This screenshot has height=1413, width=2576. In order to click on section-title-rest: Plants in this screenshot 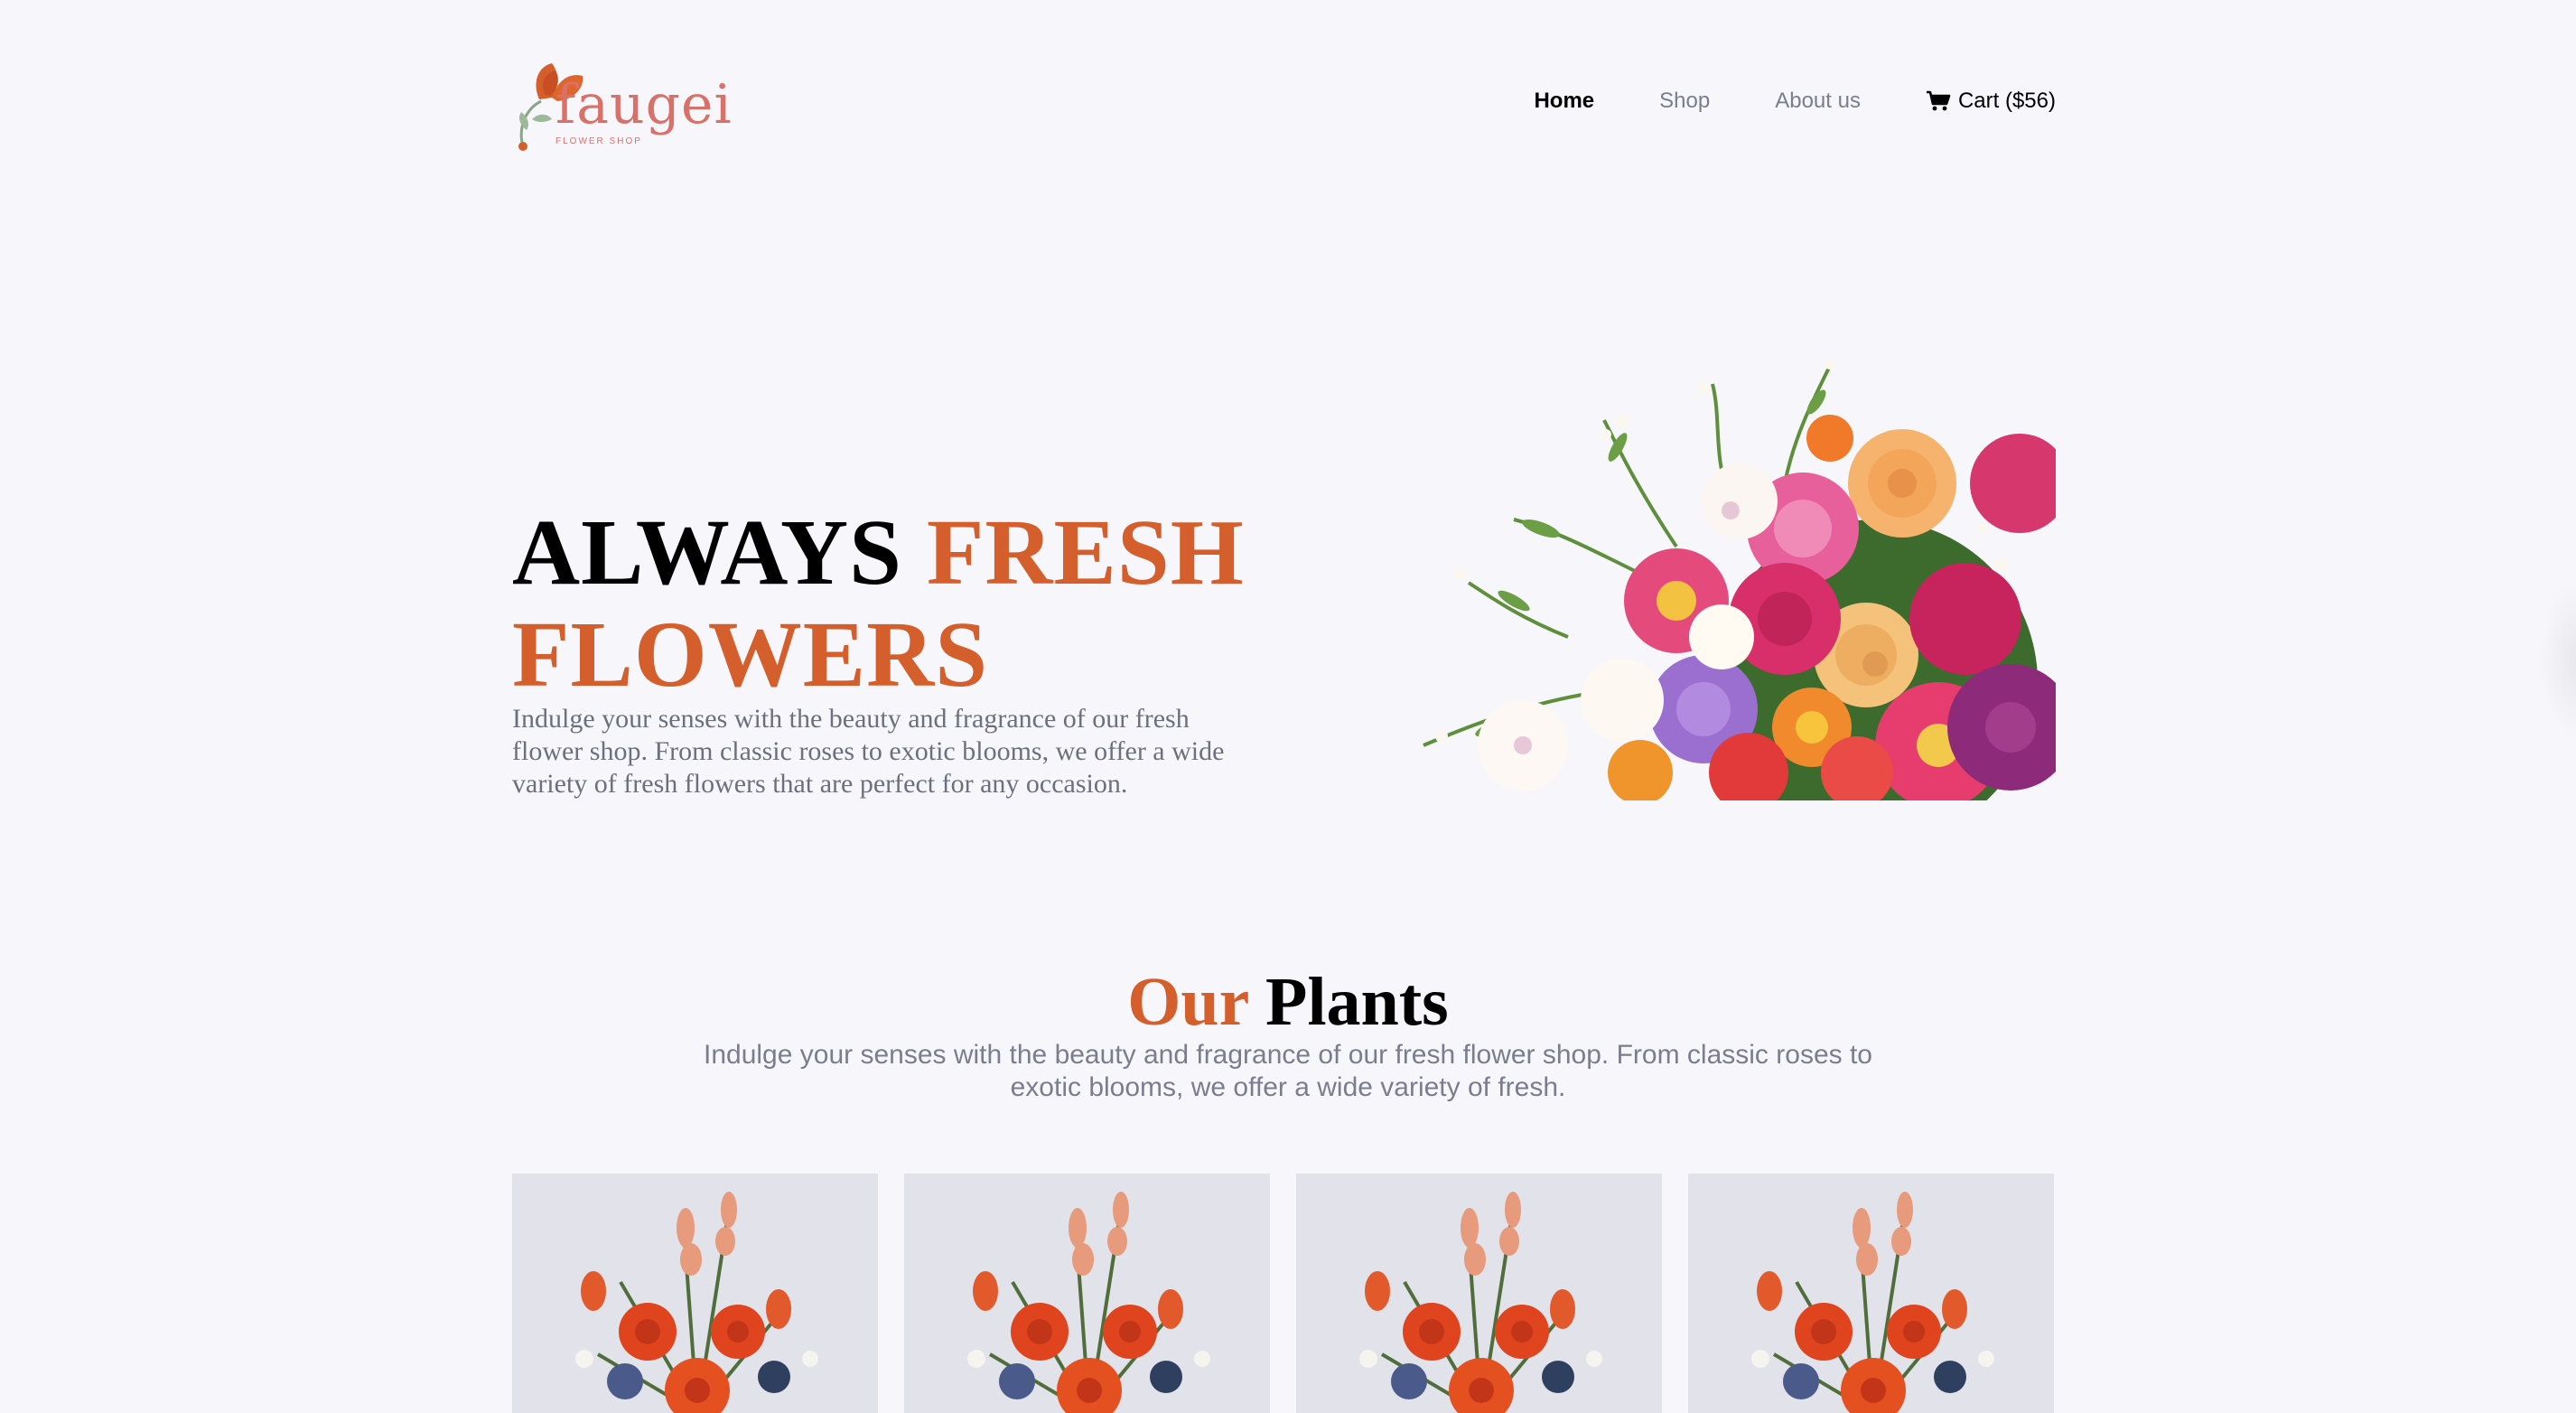, I will do `click(1357, 1002)`.